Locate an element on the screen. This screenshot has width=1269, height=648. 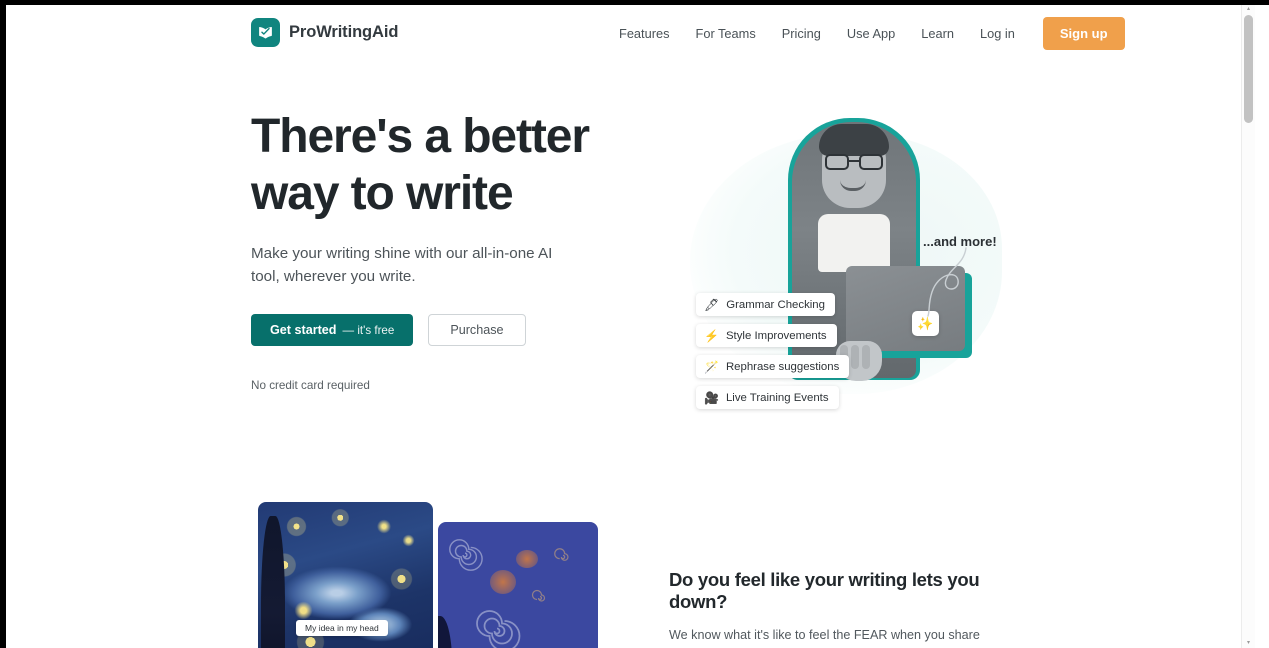
page-title: There's a better way to write is located at coordinates (441, 165).